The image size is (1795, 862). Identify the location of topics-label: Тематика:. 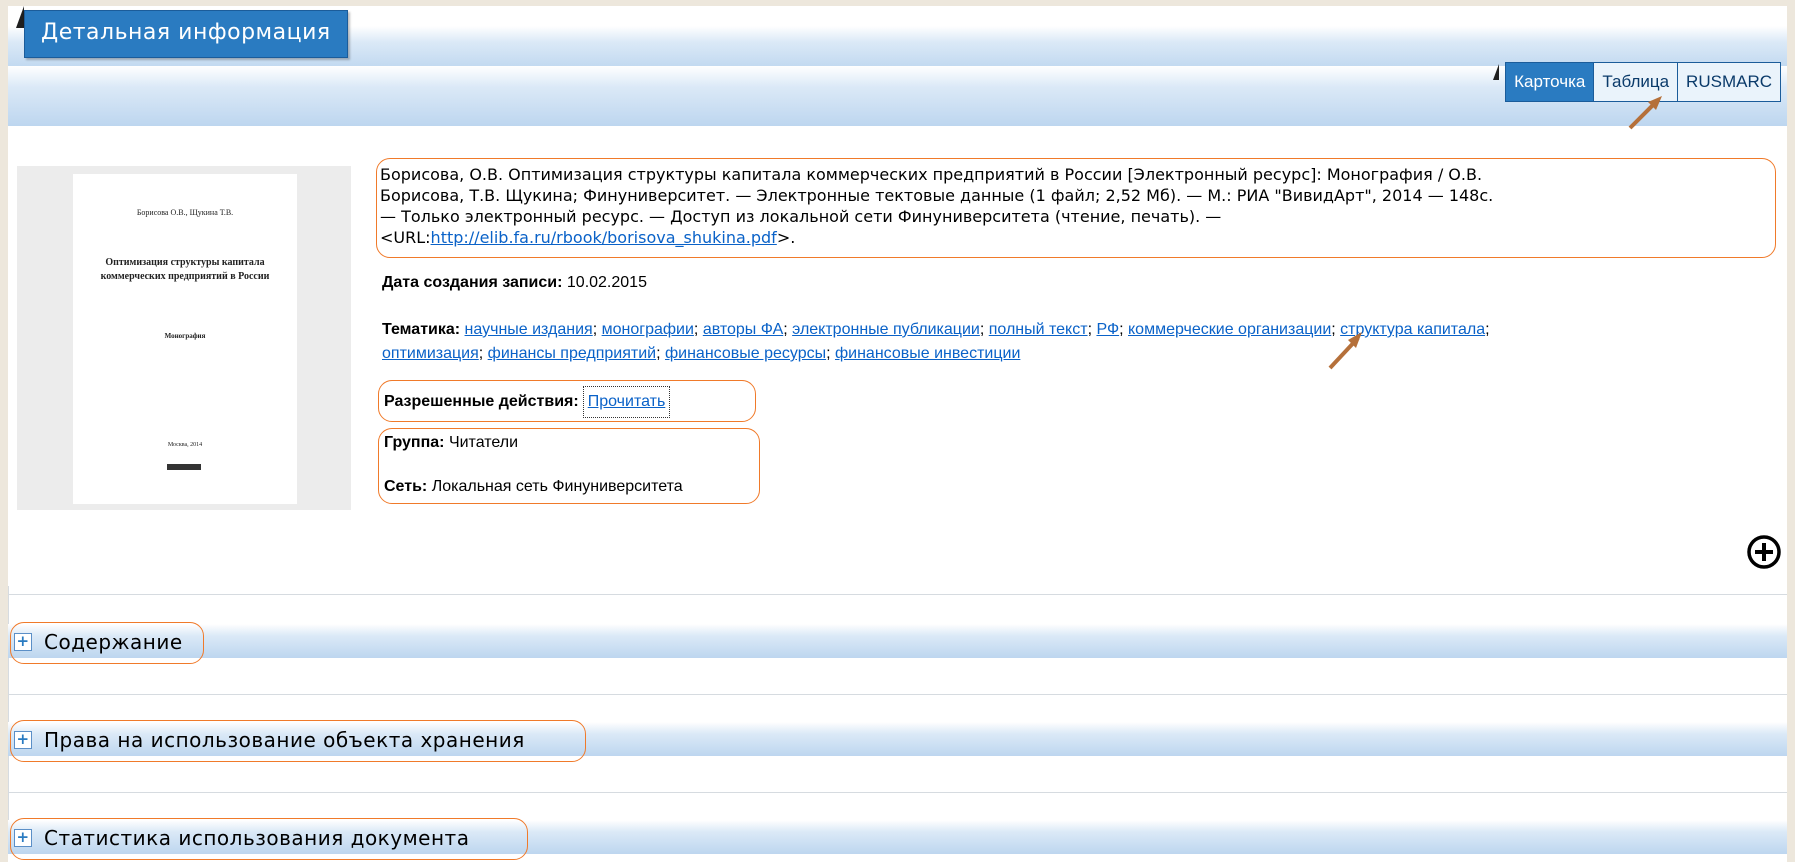
(421, 329).